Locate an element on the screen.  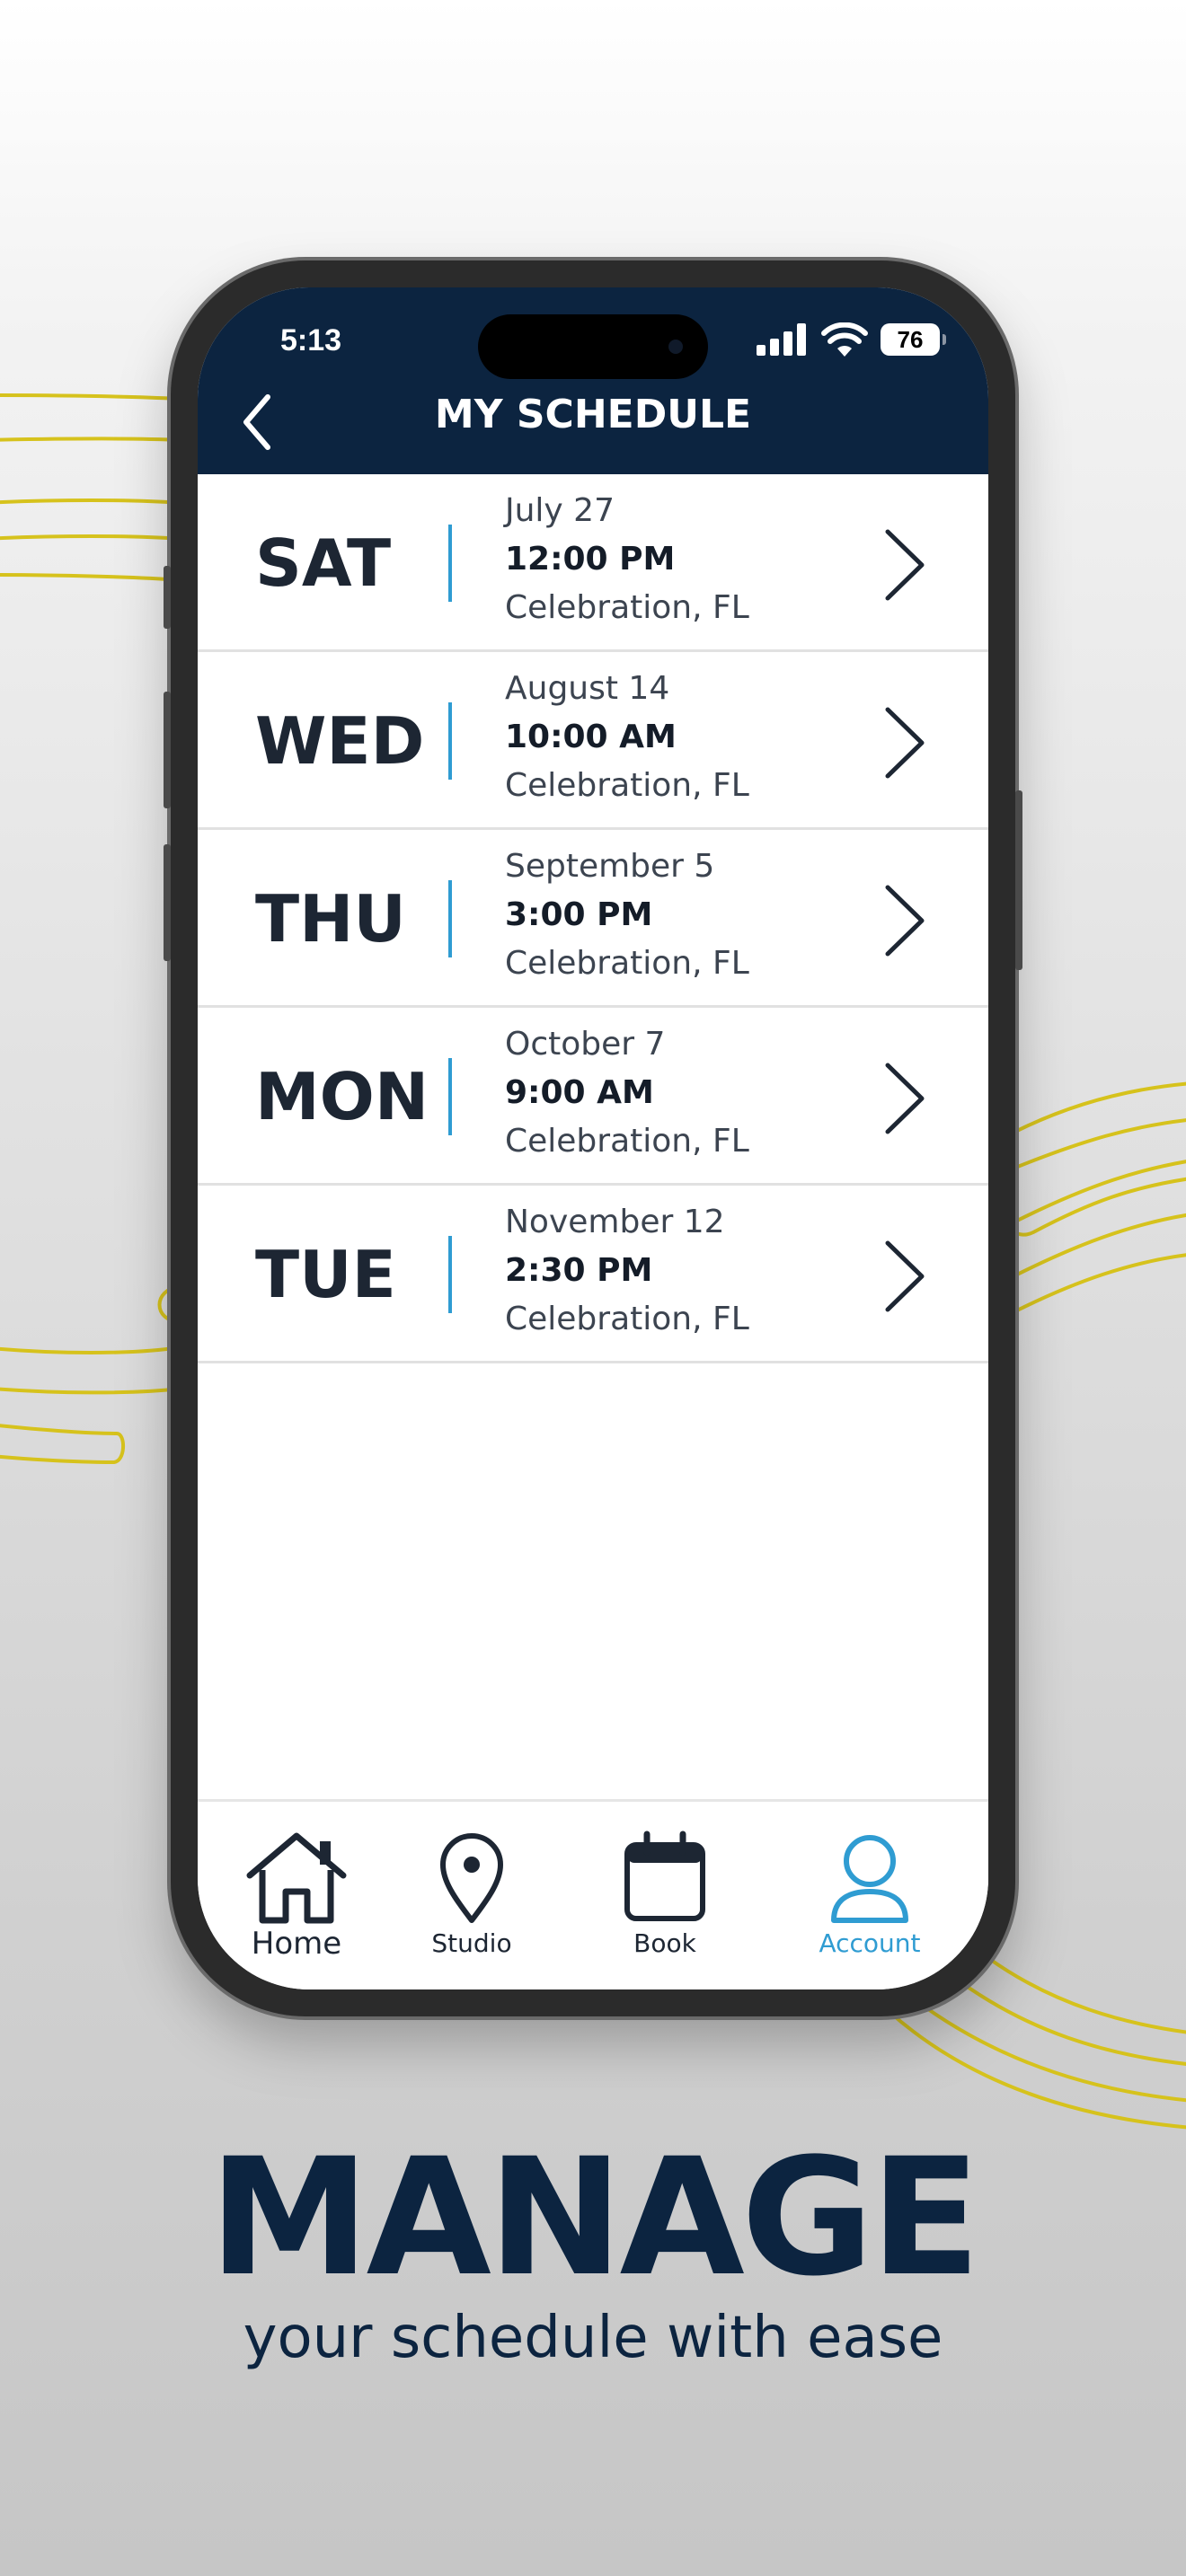
battery-icon: 76 is located at coordinates (913, 339).